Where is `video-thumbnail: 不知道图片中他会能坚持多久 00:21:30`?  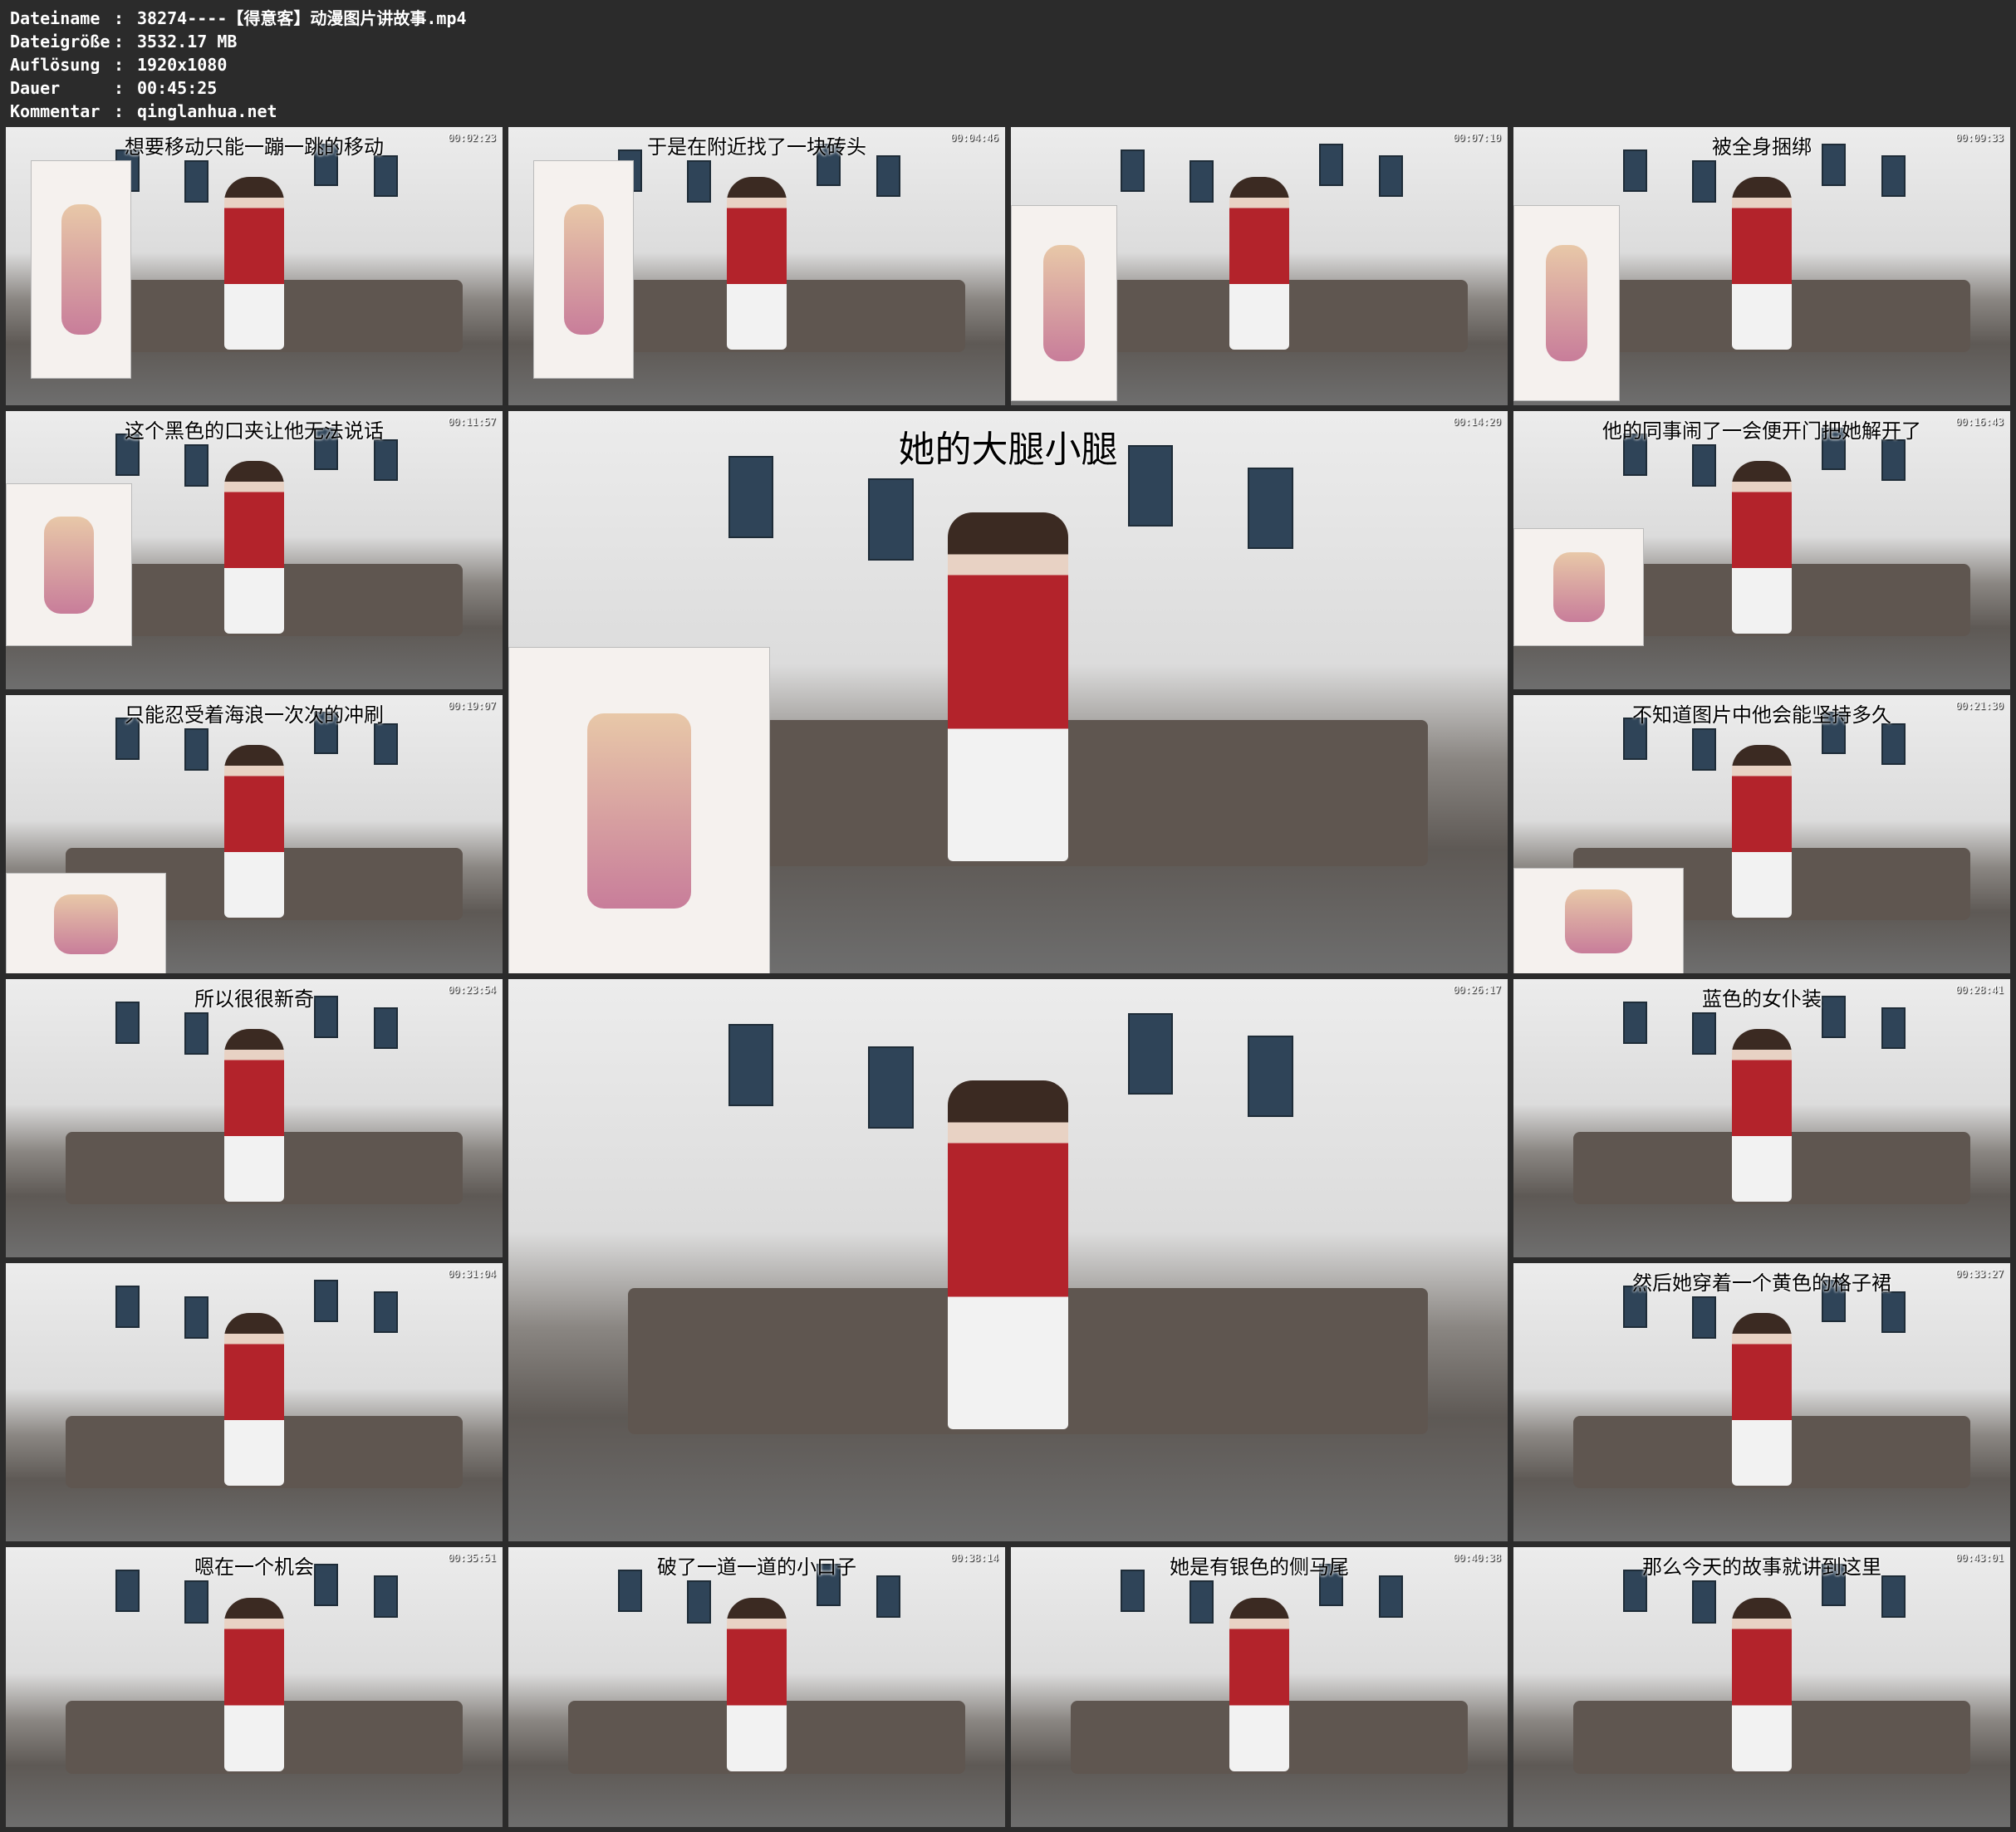
video-thumbnail: 不知道图片中他会能坚持多久 00:21:30 is located at coordinates (1761, 834).